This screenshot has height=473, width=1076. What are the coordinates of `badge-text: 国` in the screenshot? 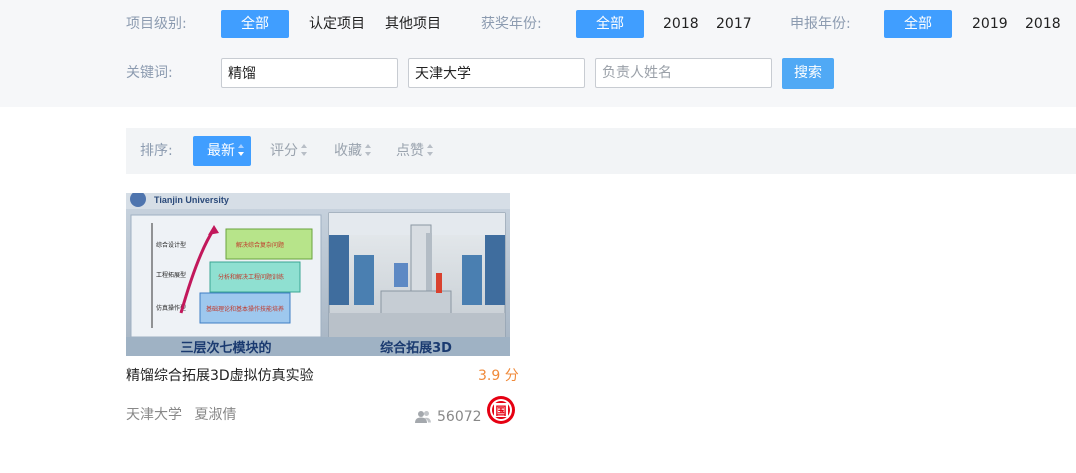 It's located at (501, 411).